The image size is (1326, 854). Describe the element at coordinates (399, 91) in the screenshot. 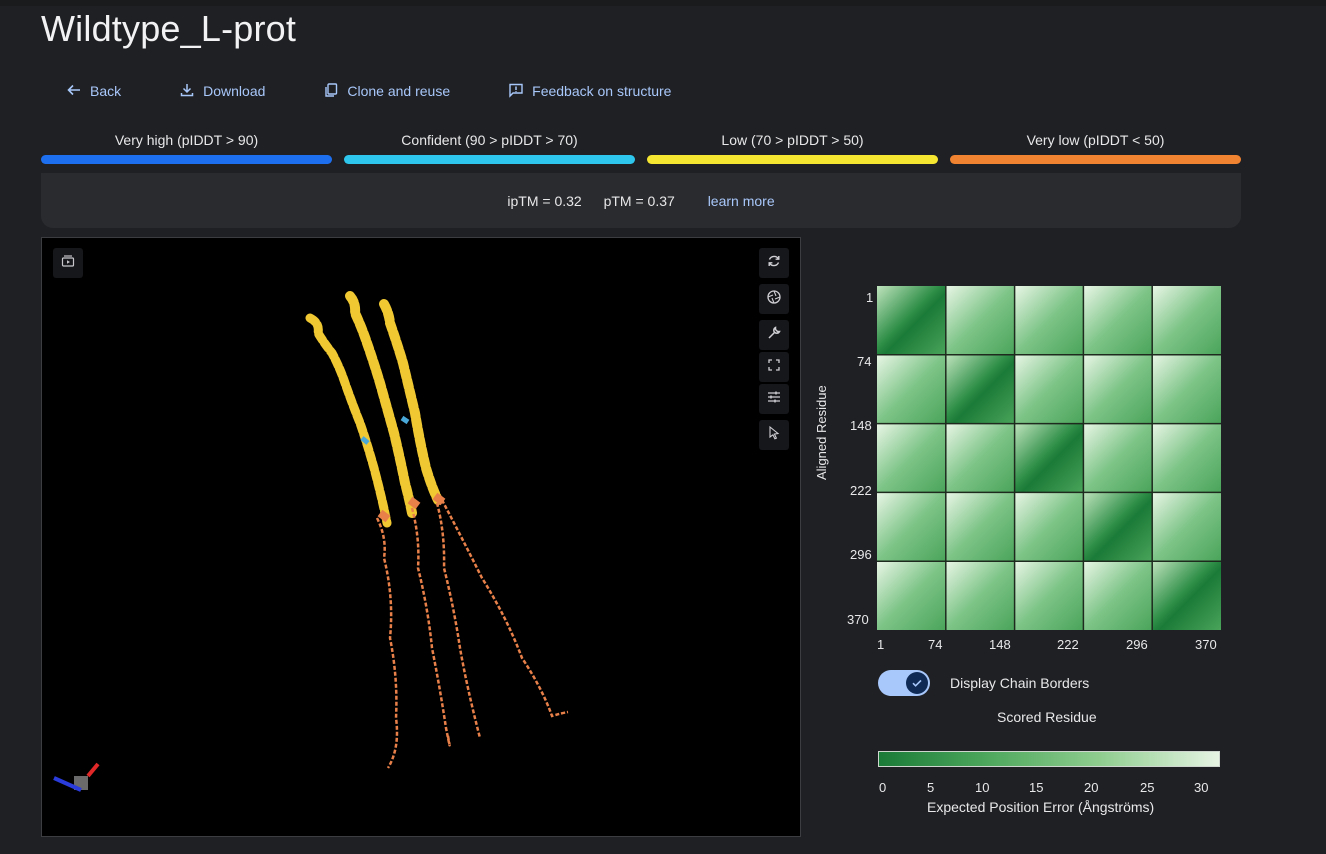

I see `clone-label: Clone and reuse` at that location.